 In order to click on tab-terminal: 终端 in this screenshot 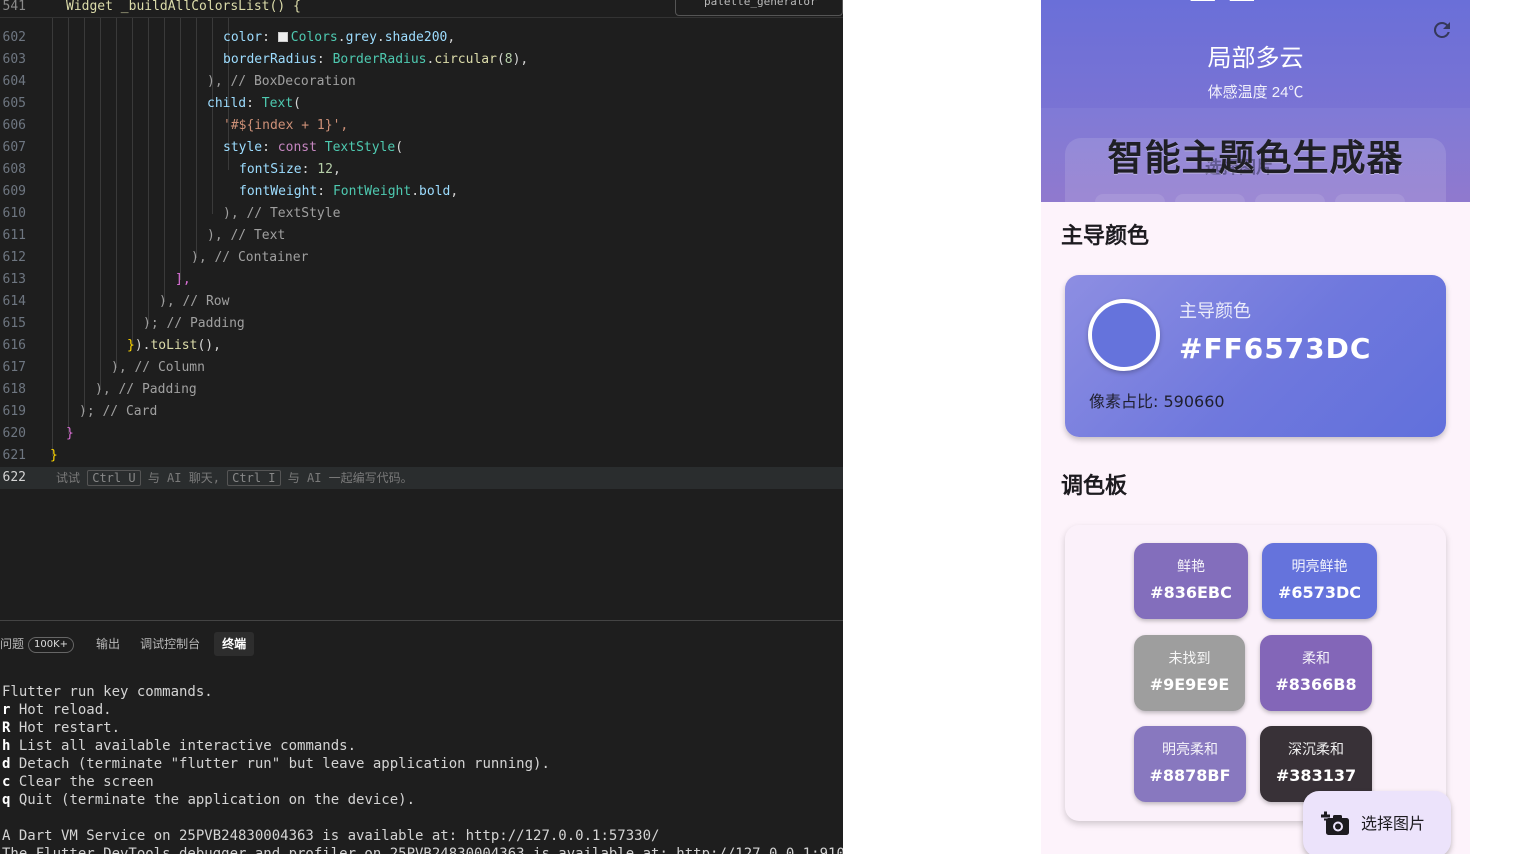, I will do `click(234, 644)`.